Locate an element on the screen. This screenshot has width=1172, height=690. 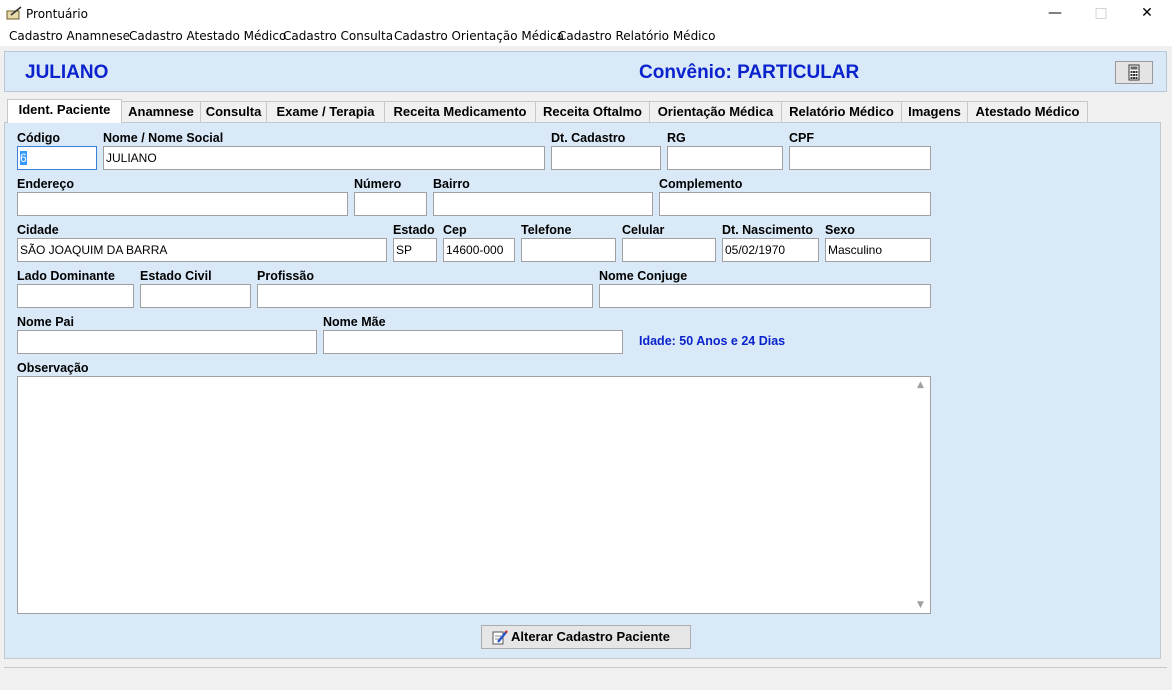
sexo-label: Sexo is located at coordinates (840, 230).